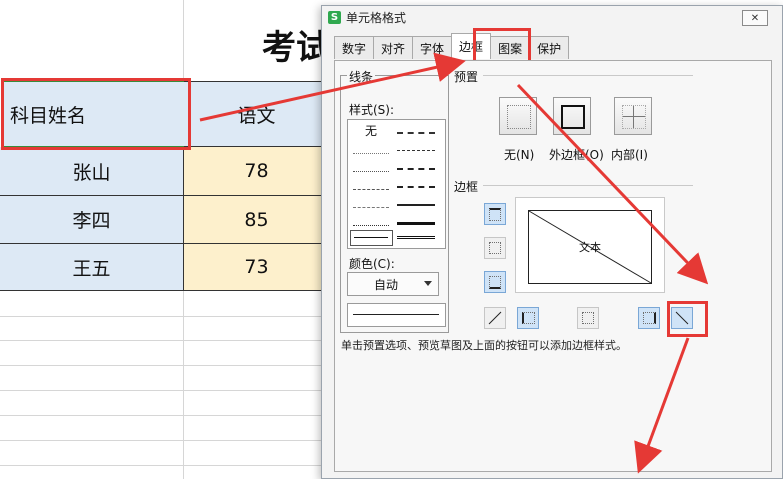 This screenshot has height=479, width=783. I want to click on border-inside-horizontal-icon, so click(495, 248).